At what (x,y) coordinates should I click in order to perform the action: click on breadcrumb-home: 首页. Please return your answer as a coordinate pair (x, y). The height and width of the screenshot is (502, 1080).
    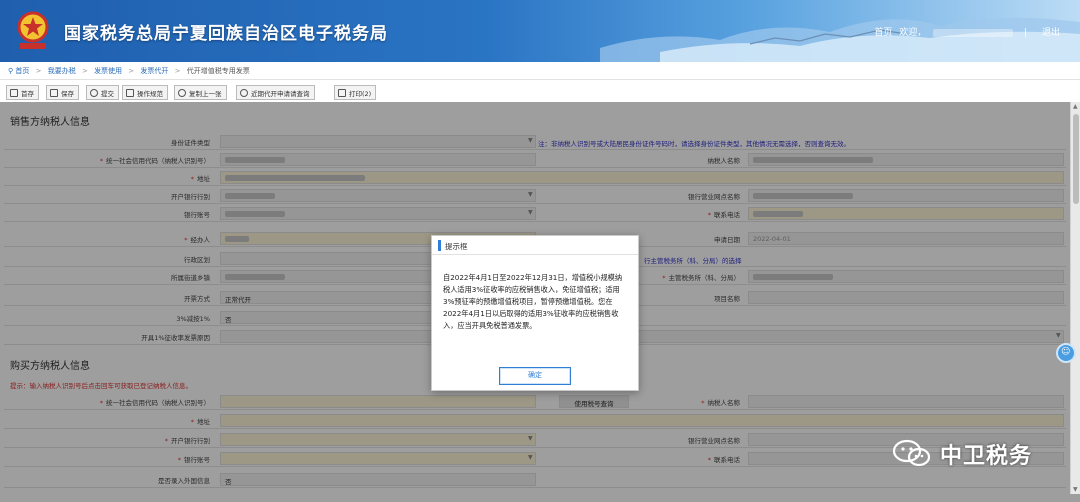
    Looking at the image, I should click on (22, 71).